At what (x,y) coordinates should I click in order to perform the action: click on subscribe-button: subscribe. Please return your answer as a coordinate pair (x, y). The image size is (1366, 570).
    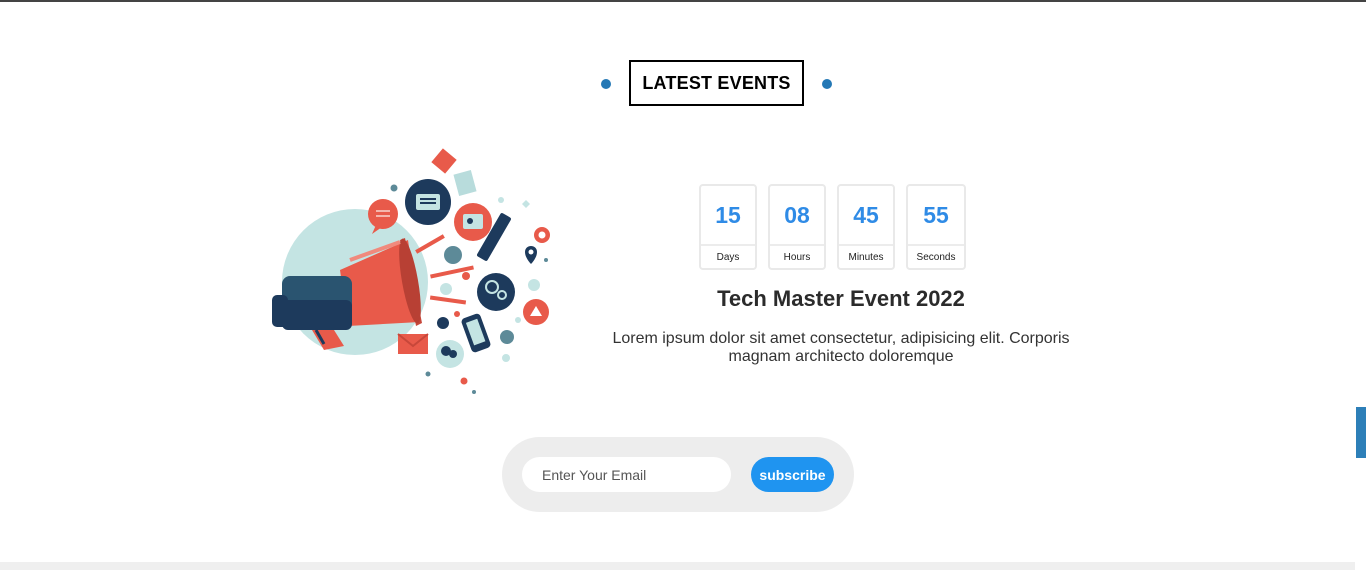
    Looking at the image, I should click on (792, 474).